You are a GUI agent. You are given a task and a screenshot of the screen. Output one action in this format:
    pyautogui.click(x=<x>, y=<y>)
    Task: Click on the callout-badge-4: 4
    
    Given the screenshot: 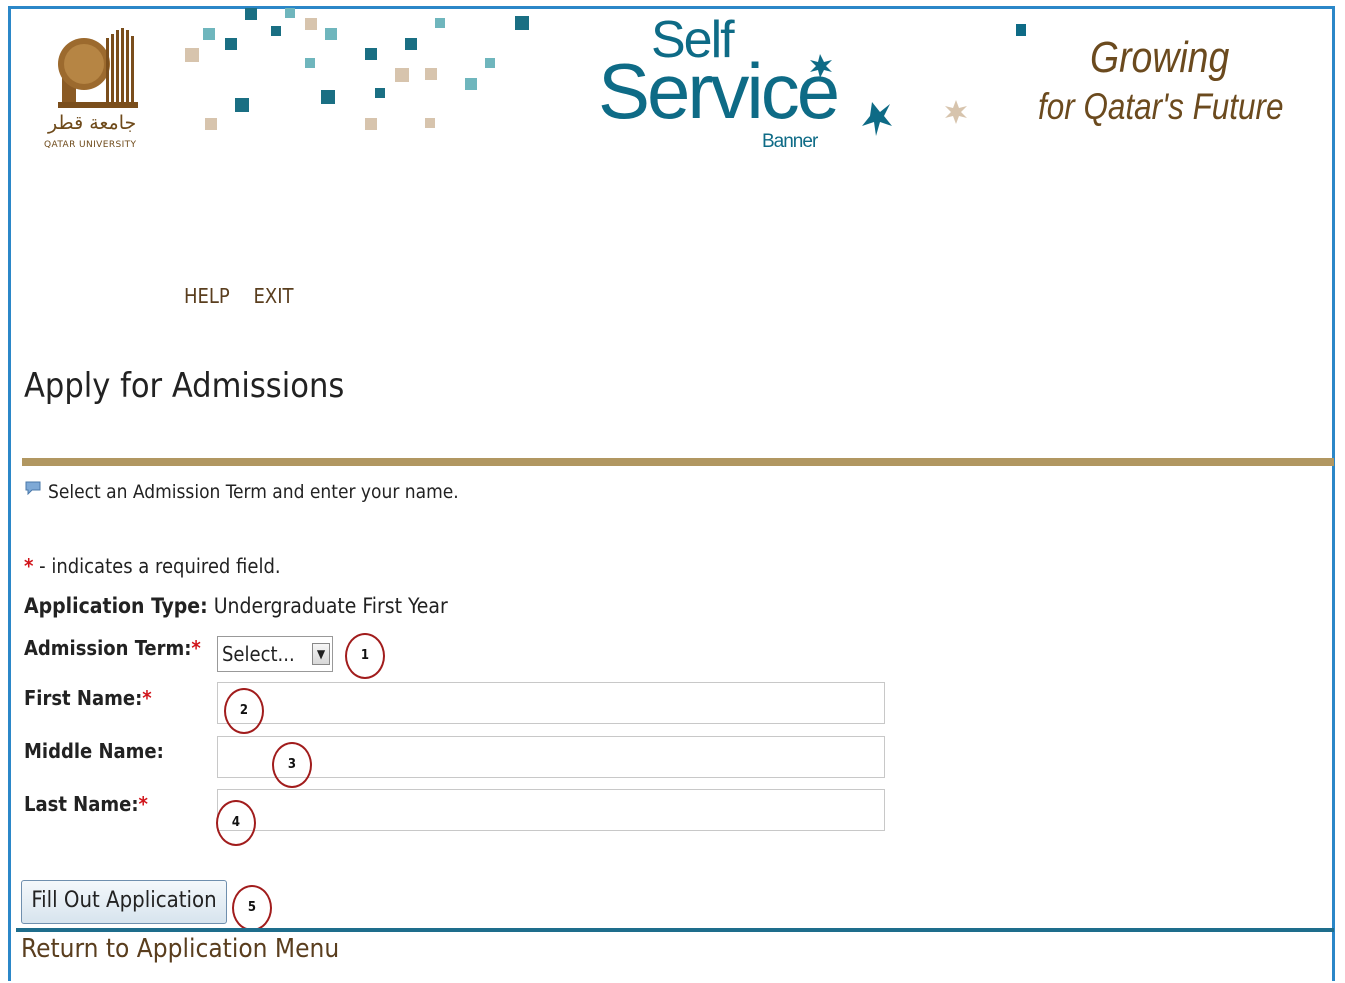 What is the action you would take?
    pyautogui.click(x=236, y=823)
    